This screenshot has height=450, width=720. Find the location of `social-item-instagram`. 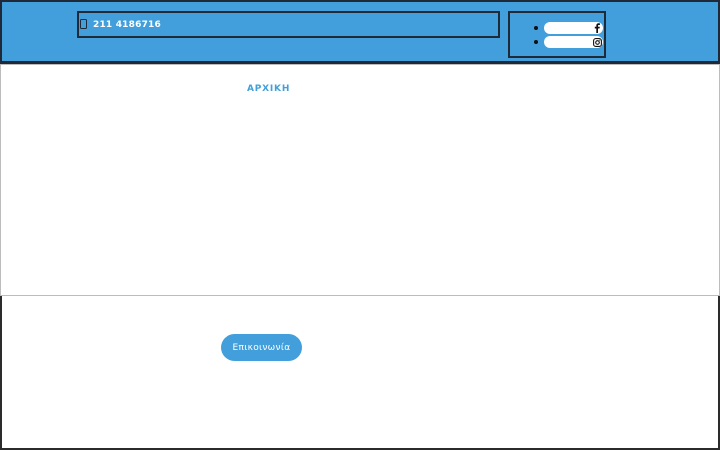

social-item-instagram is located at coordinates (568, 41).